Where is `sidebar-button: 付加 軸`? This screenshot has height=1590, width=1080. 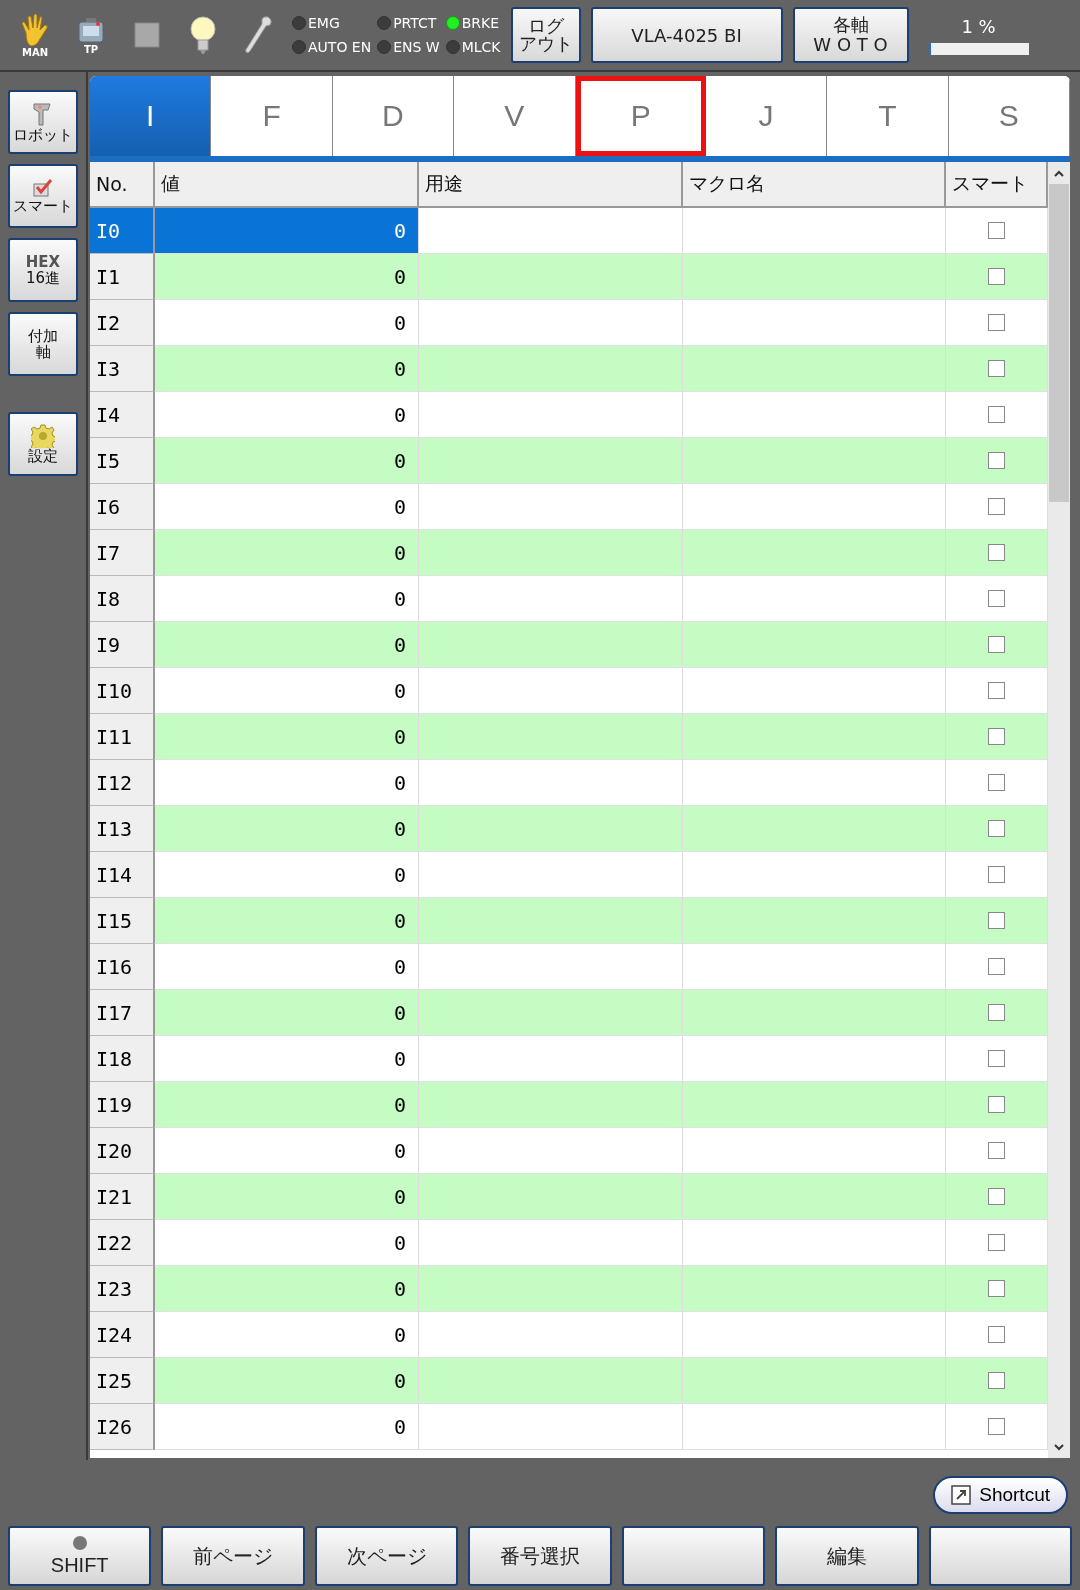 sidebar-button: 付加 軸 is located at coordinates (43, 344).